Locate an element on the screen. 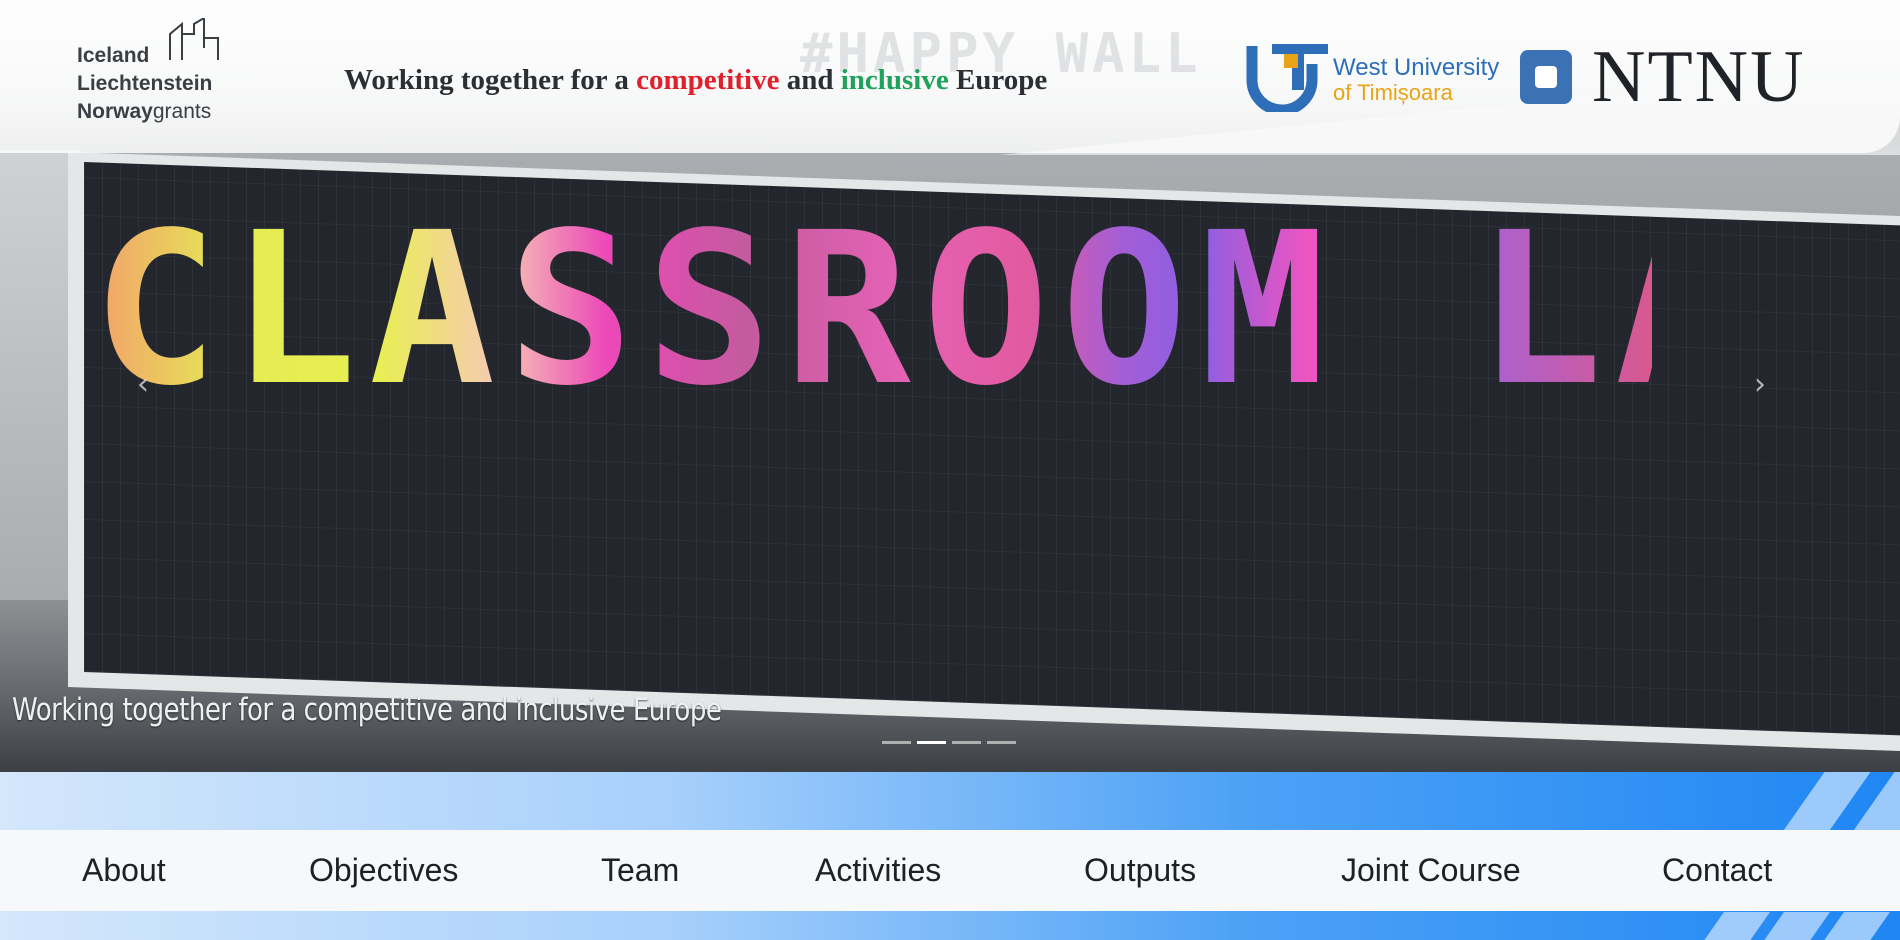 This screenshot has width=1900, height=940. carousel-indicators is located at coordinates (949, 742).